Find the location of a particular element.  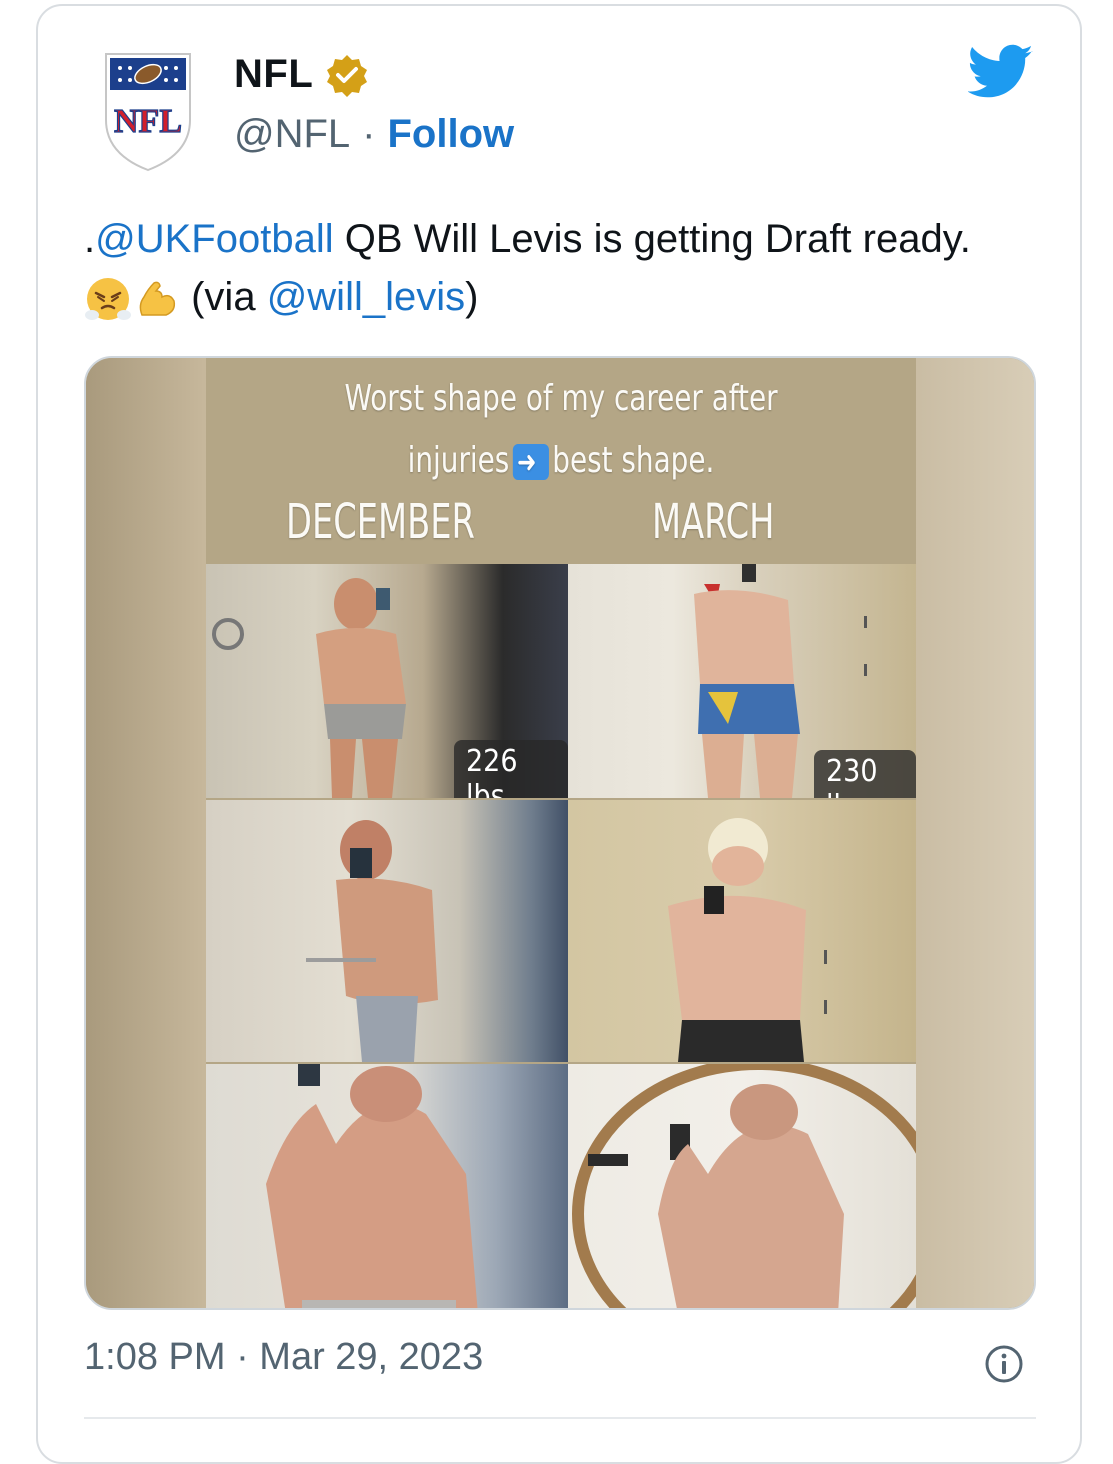

photo-march-back is located at coordinates (742, 1186).